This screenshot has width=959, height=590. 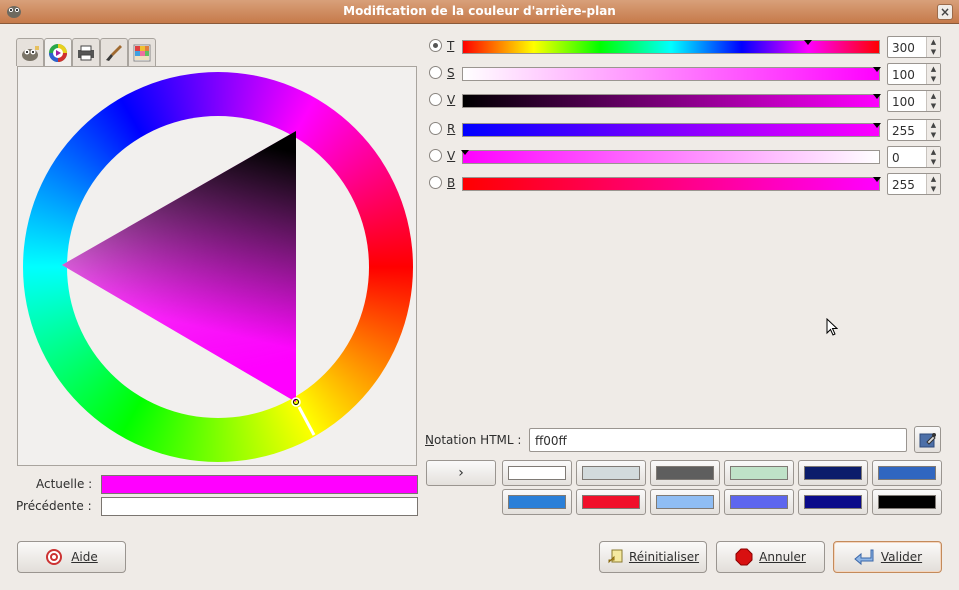 I want to click on saturation-value: 100, so click(x=903, y=75).